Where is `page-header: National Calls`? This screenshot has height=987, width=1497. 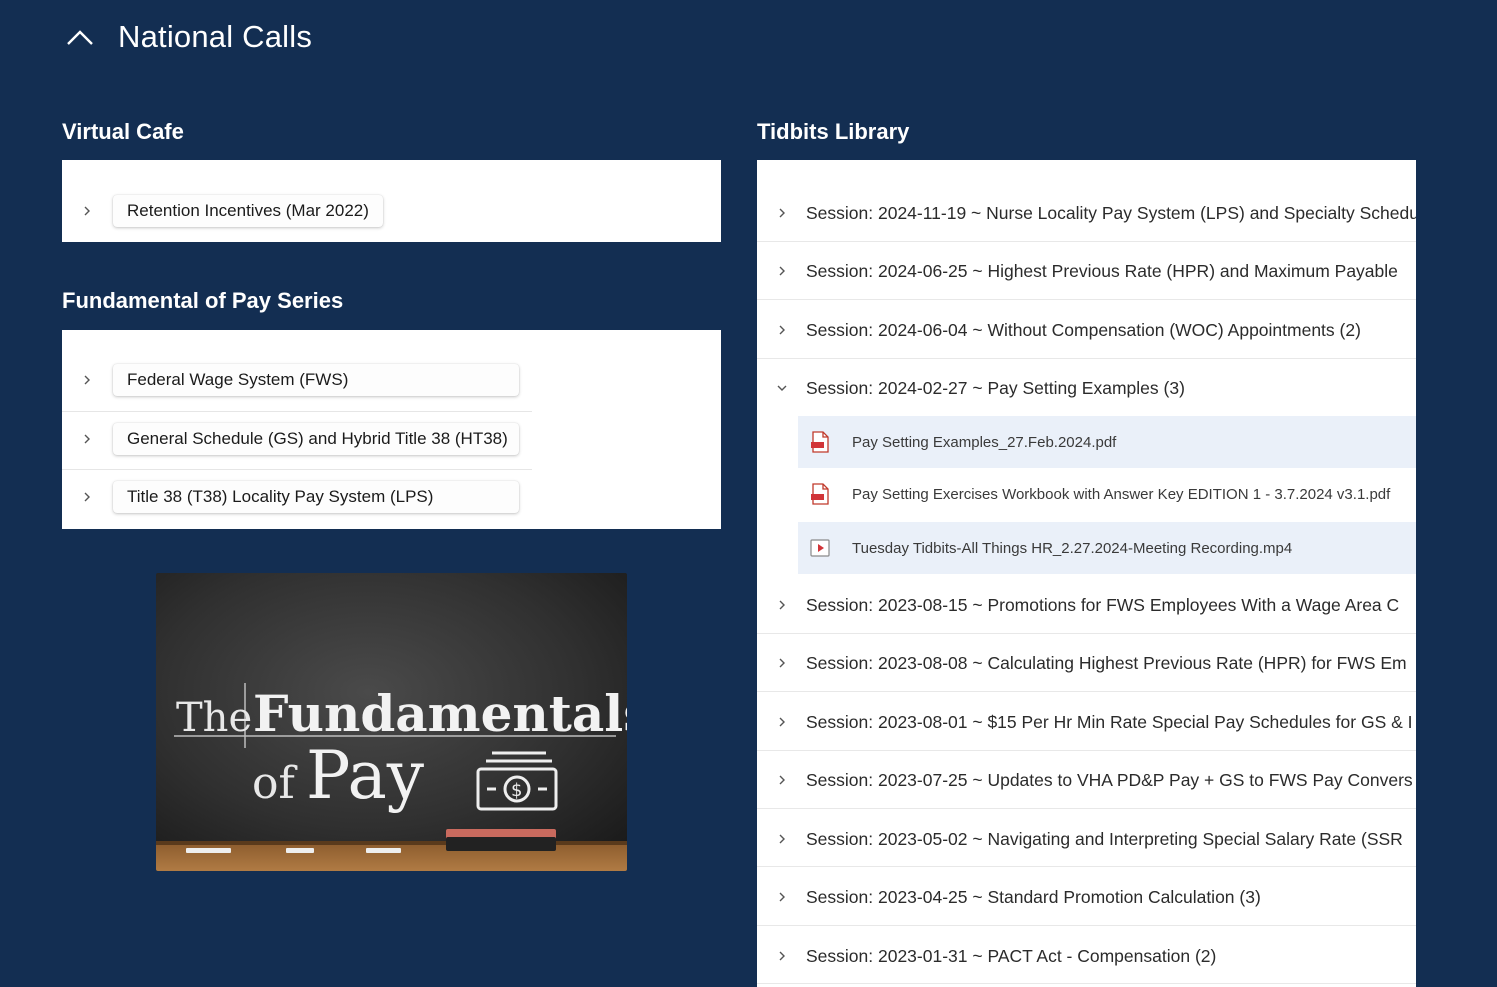 page-header: National Calls is located at coordinates (187, 37).